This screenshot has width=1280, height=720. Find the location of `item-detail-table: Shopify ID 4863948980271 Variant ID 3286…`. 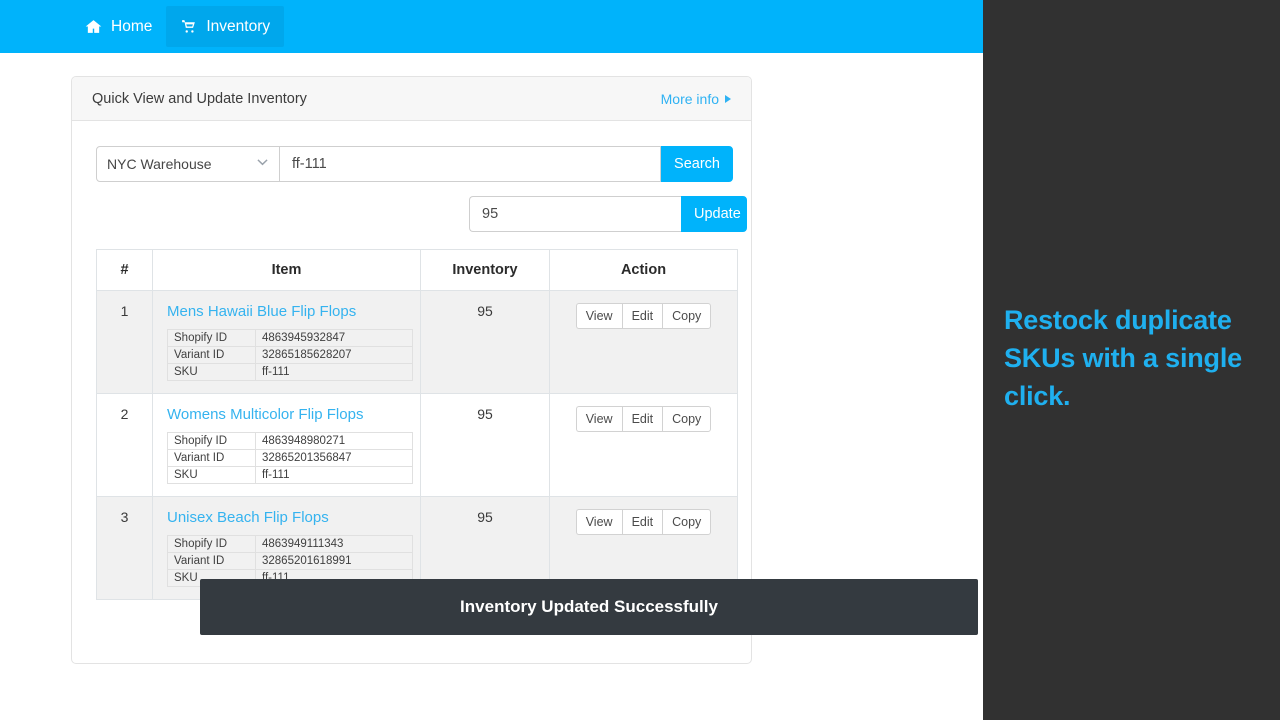

item-detail-table: Shopify ID 4863948980271 Variant ID 3286… is located at coordinates (290, 458).